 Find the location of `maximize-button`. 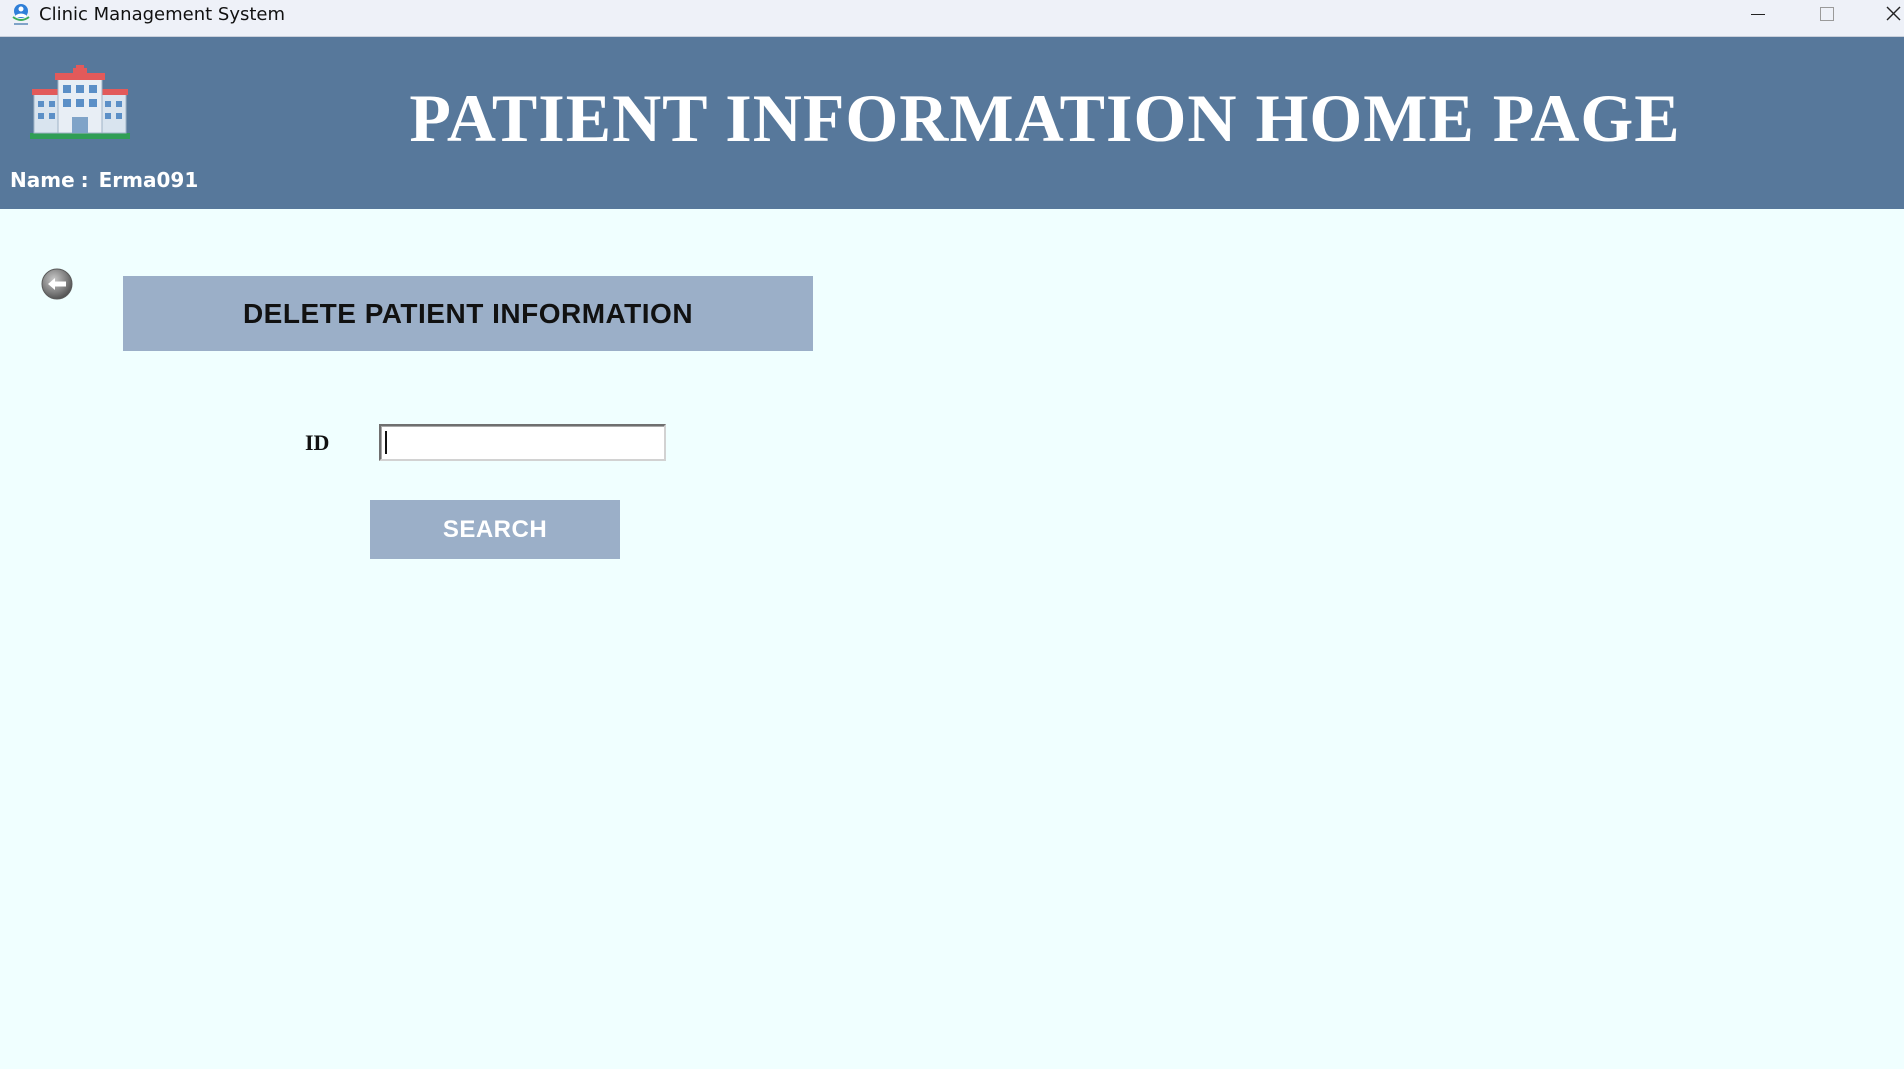

maximize-button is located at coordinates (1826, 15).